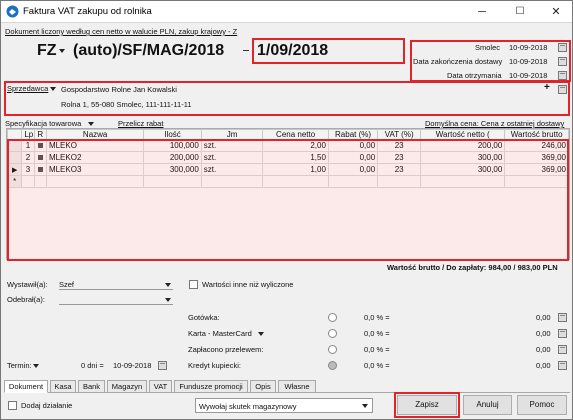 This screenshot has height=420, width=573. What do you see at coordinates (91, 124) in the screenshot?
I see `spec-dropdown-icon` at bounding box center [91, 124].